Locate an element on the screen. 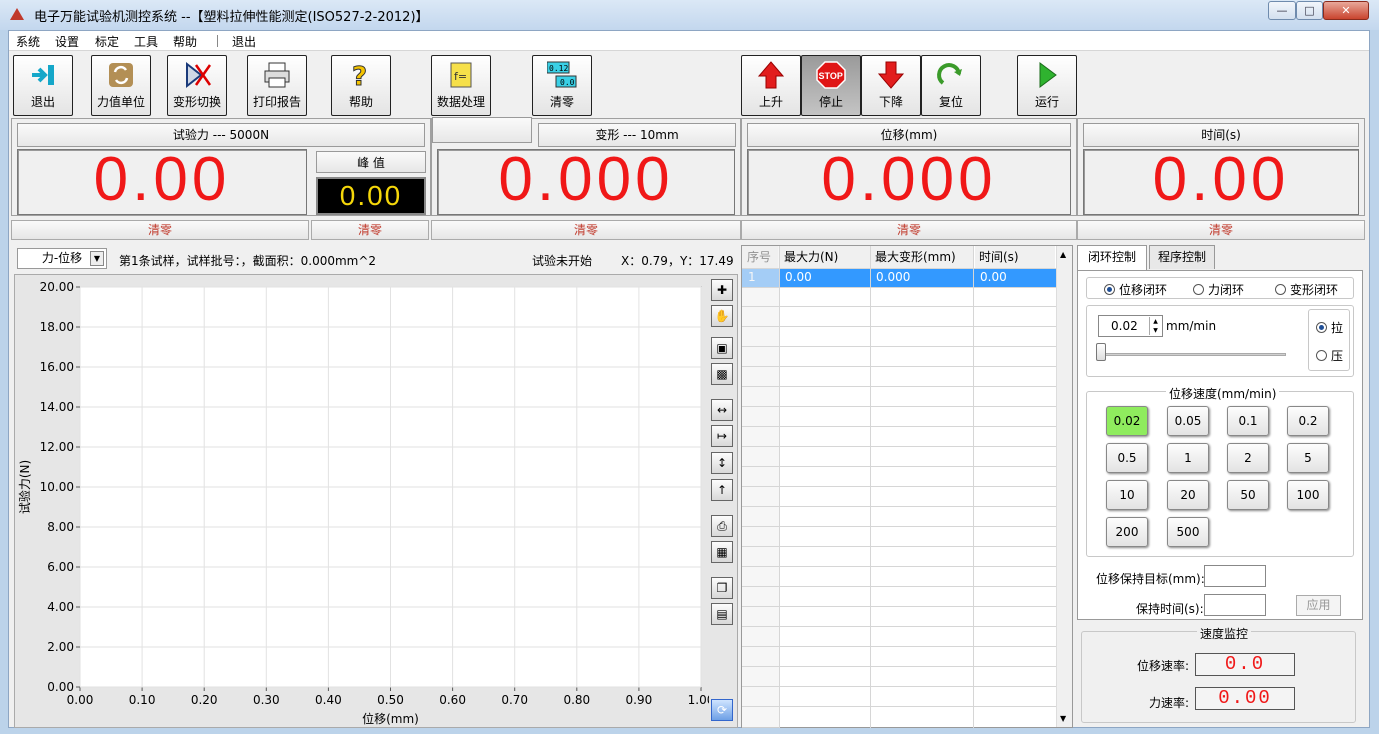 The image size is (1379, 734). speed-button-0.05: 0.05 is located at coordinates (1188, 421).